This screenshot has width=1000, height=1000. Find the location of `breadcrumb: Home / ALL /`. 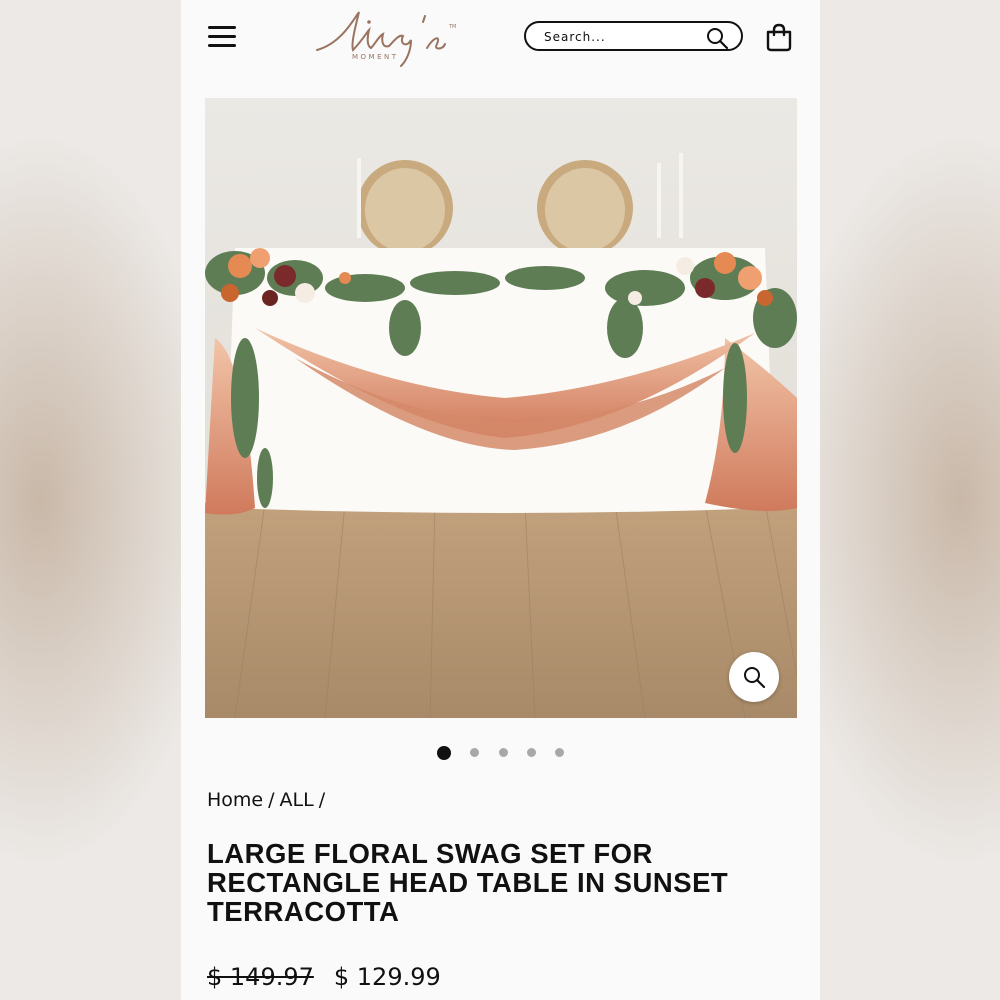

breadcrumb: Home / ALL / is located at coordinates (268, 800).